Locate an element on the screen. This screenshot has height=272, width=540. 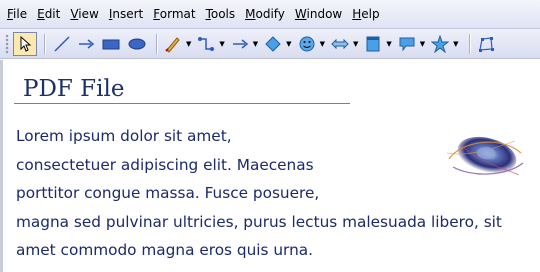
block-arrows-button is located at coordinates (340, 44).